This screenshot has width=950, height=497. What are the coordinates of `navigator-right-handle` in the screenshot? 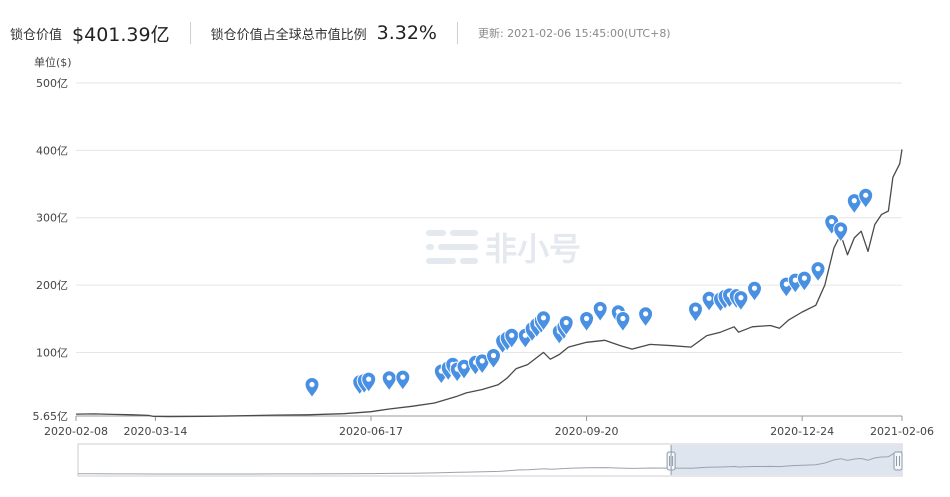 It's located at (898, 461).